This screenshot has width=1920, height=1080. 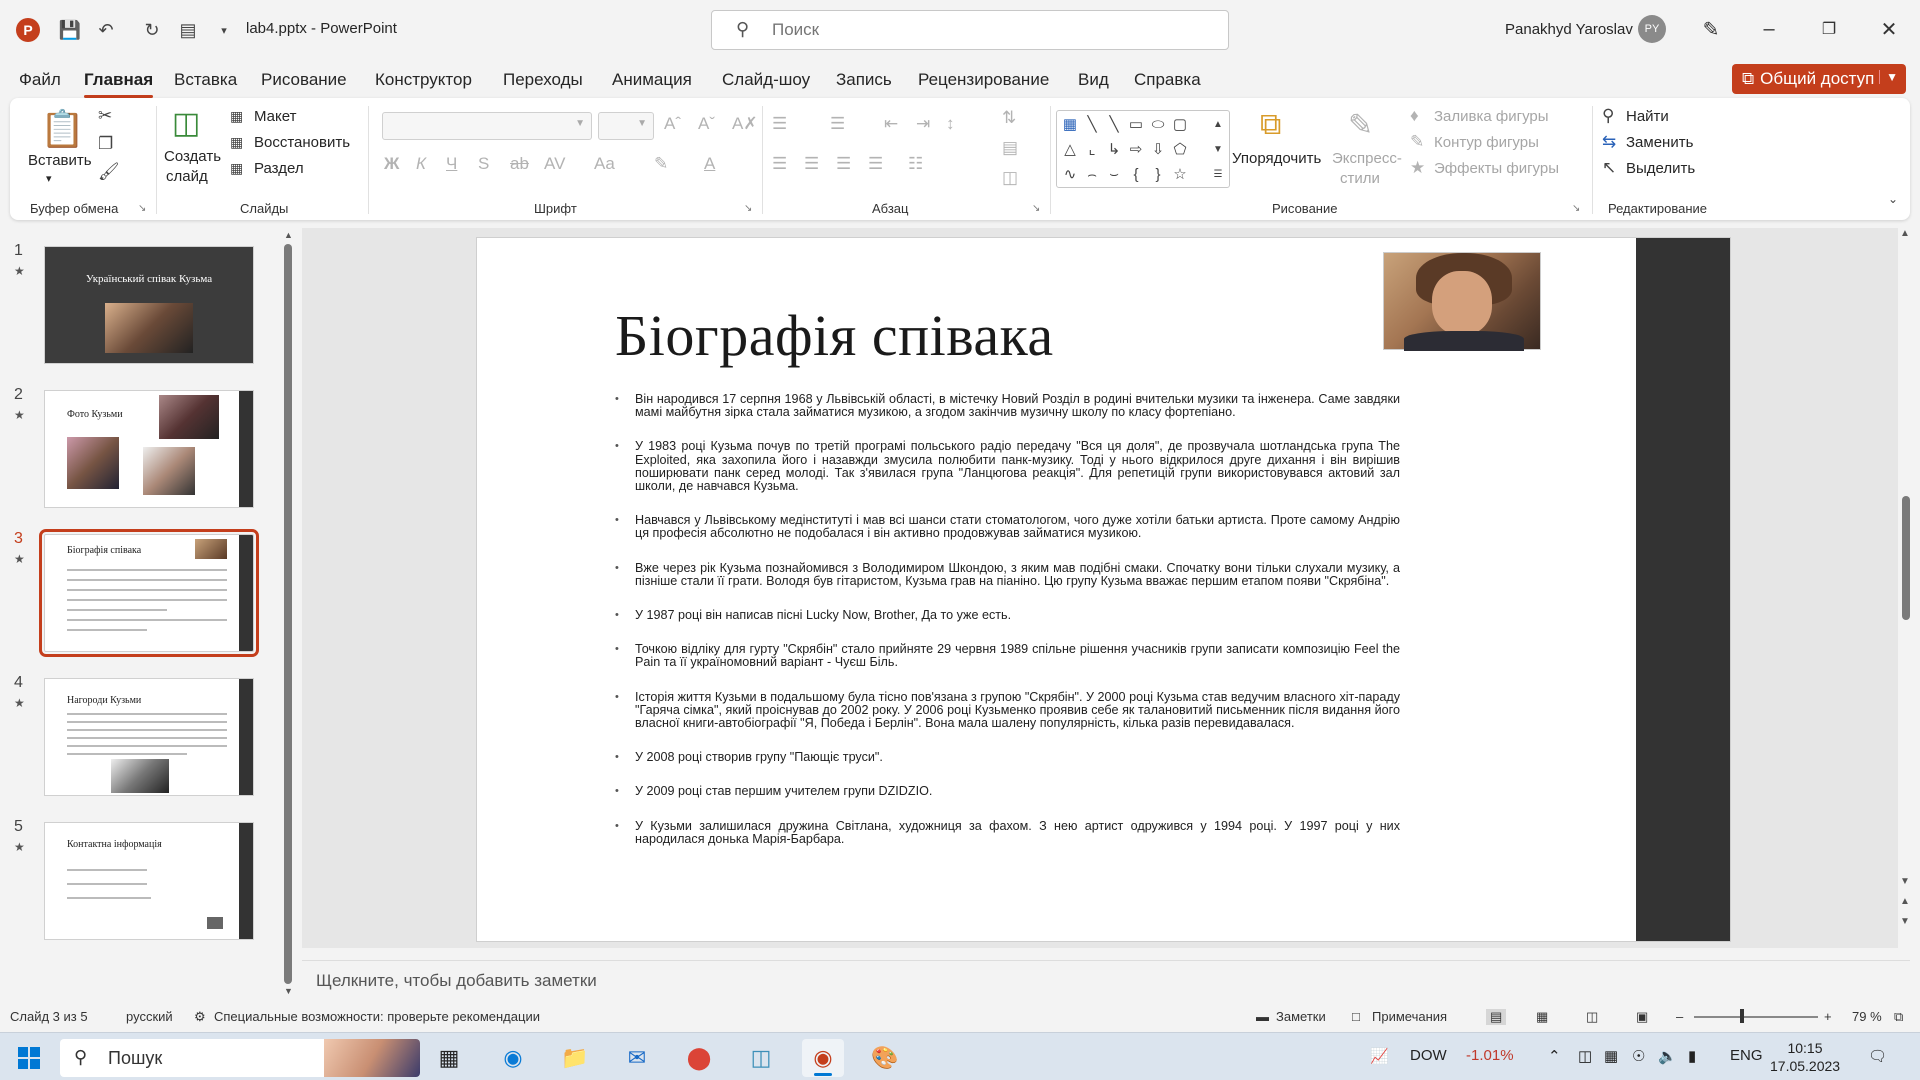 I want to click on find-button: Найти, so click(x=1647, y=116).